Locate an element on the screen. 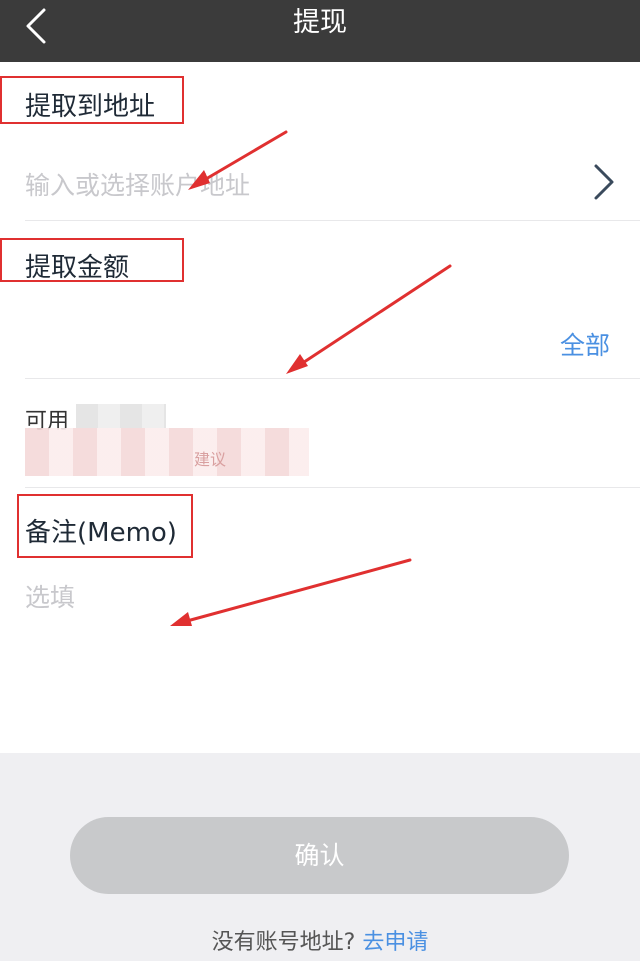 The image size is (640, 961). confirm-button: 确认 is located at coordinates (319, 855).